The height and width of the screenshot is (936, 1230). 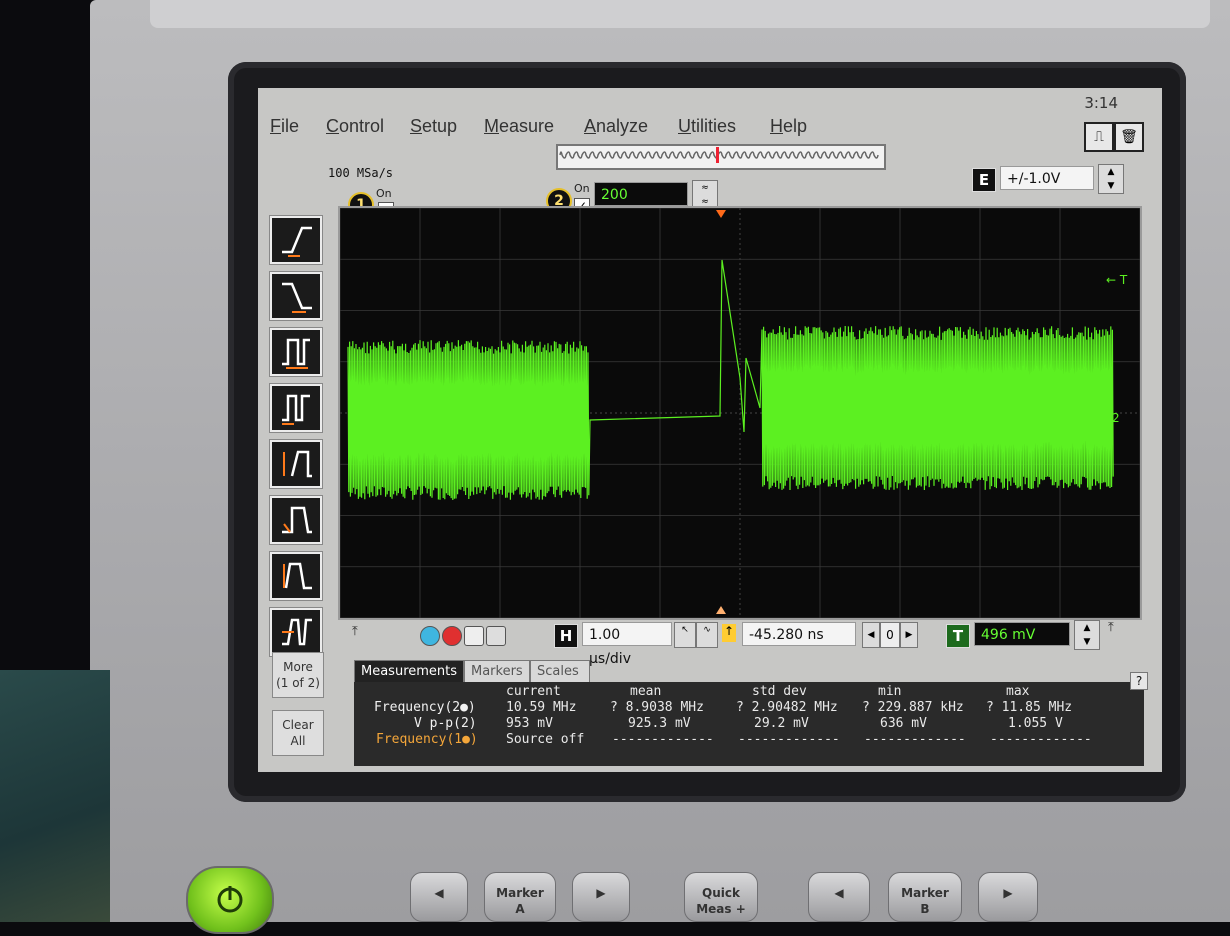 I want to click on frequency-icon, so click(x=296, y=632).